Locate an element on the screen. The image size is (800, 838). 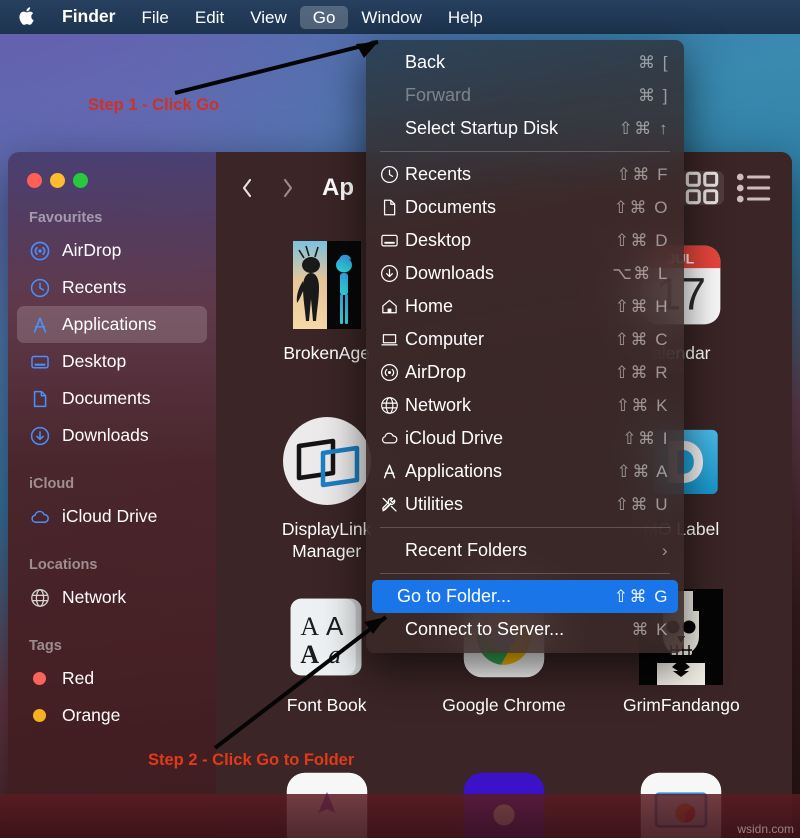
watermark: wsidn.com is located at coordinates (765, 829).